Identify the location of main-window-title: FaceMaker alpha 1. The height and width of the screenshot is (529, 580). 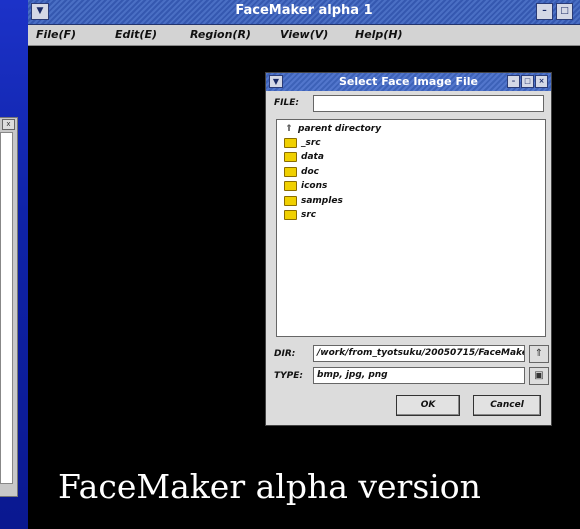
(304, 10).